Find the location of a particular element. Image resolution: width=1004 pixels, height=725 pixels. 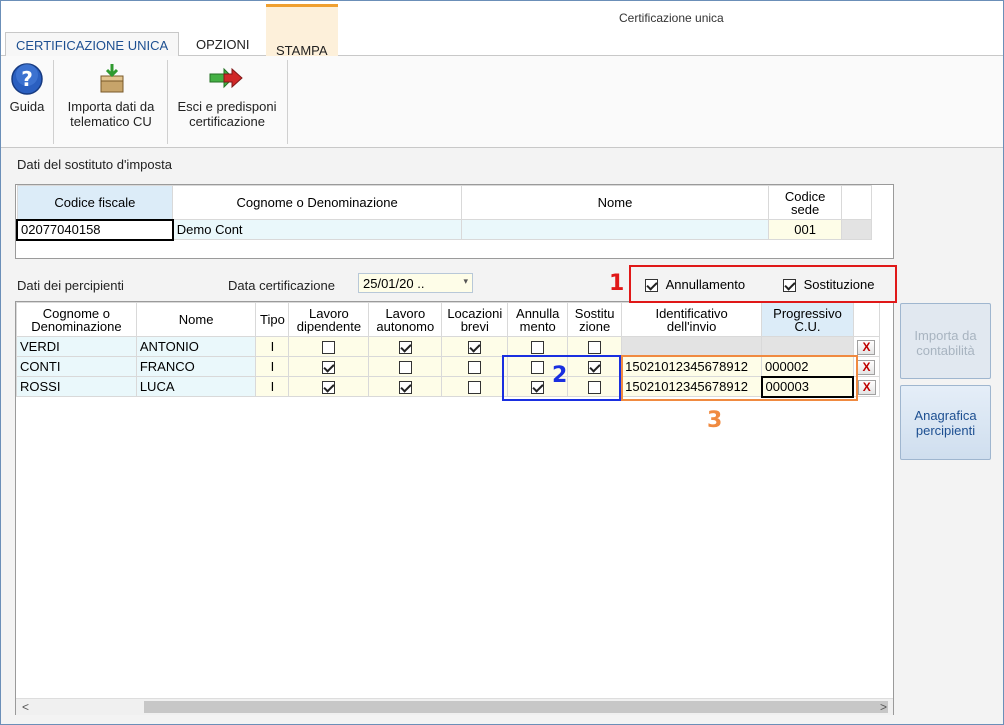

nome-field is located at coordinates (615, 229).